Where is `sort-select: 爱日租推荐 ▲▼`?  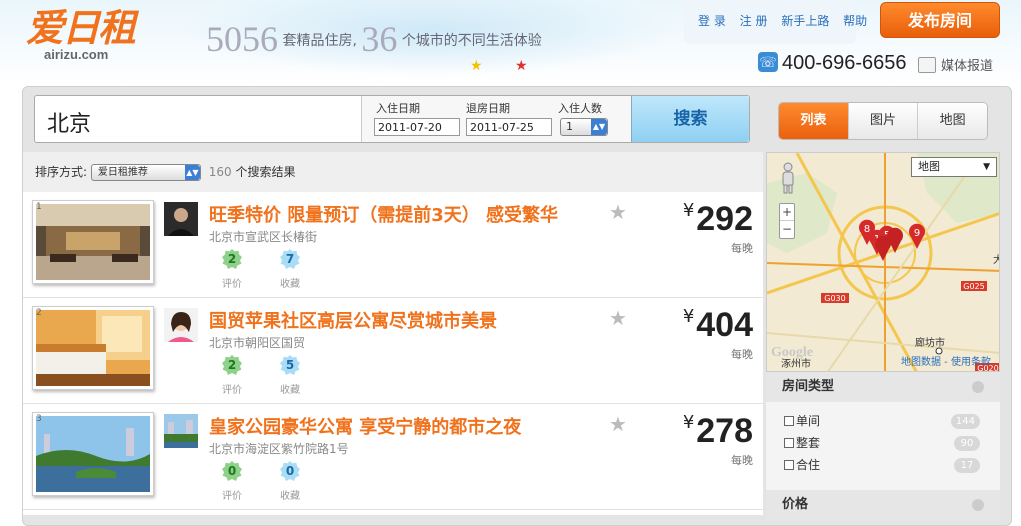
sort-select: 爱日租推荐 ▲▼ is located at coordinates (145, 172).